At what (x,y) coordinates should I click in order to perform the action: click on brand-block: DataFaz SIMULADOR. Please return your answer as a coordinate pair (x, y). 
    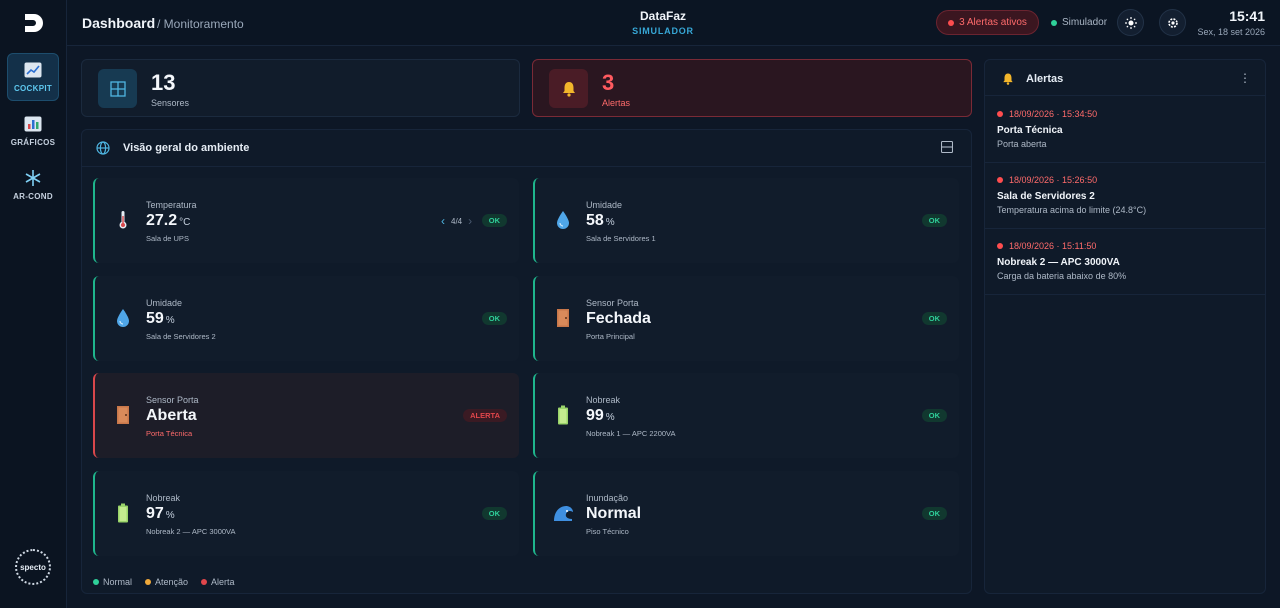
    Looking at the image, I should click on (663, 22).